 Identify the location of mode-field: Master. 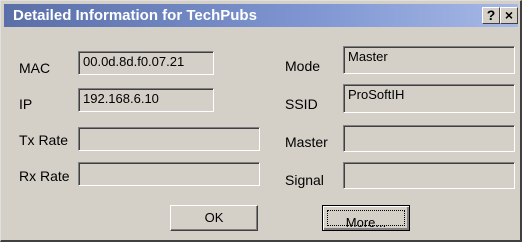
(429, 60).